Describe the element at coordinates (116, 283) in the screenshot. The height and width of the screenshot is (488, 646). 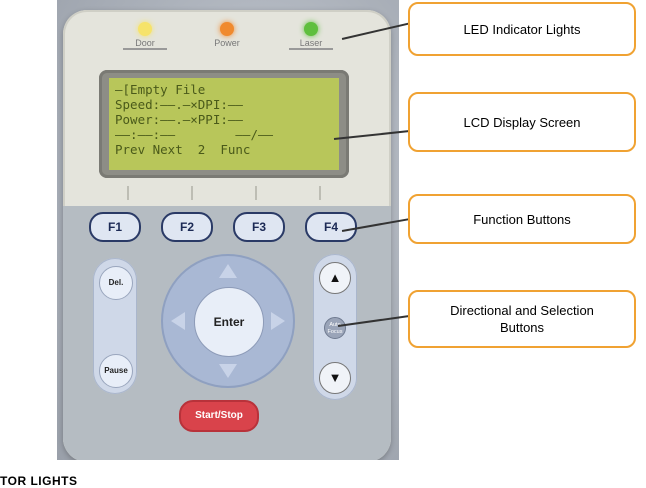
I see `del-button: Del.` at that location.